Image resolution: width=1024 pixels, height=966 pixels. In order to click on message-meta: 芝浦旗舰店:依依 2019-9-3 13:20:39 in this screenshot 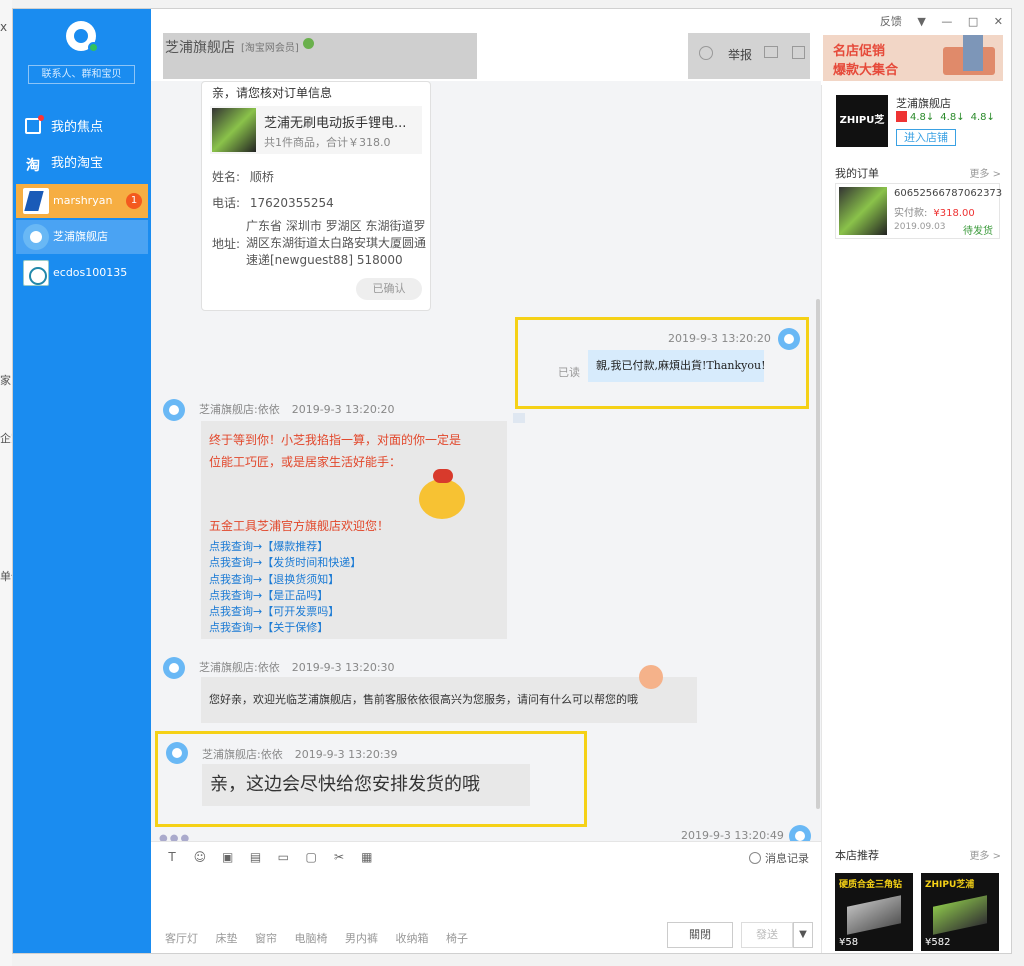, I will do `click(300, 754)`.